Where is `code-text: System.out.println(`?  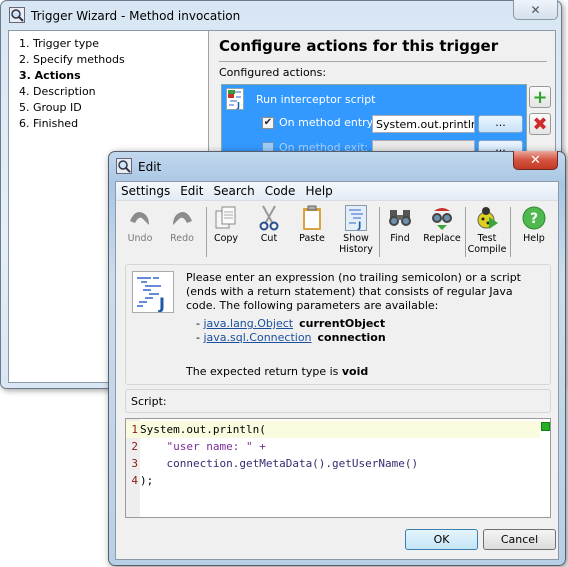 code-text: System.out.println( is located at coordinates (203, 429).